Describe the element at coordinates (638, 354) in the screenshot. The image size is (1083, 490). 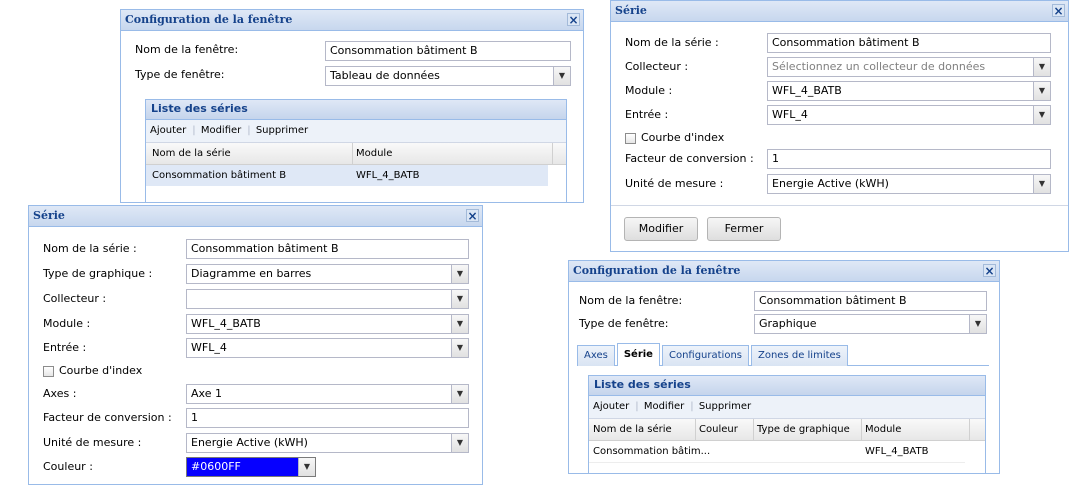
I see `tab-series: Série` at that location.